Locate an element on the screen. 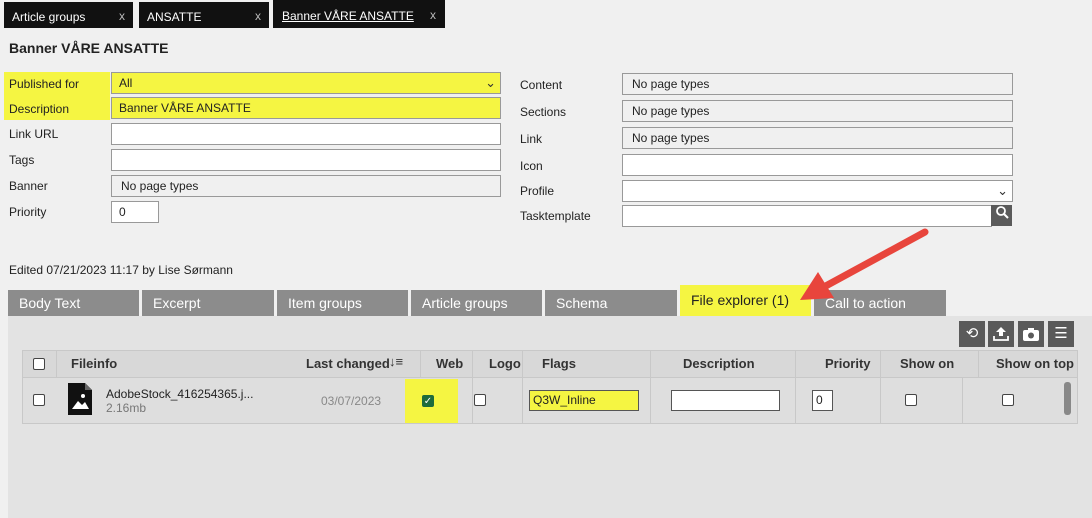  row-checkbox is located at coordinates (39, 400).